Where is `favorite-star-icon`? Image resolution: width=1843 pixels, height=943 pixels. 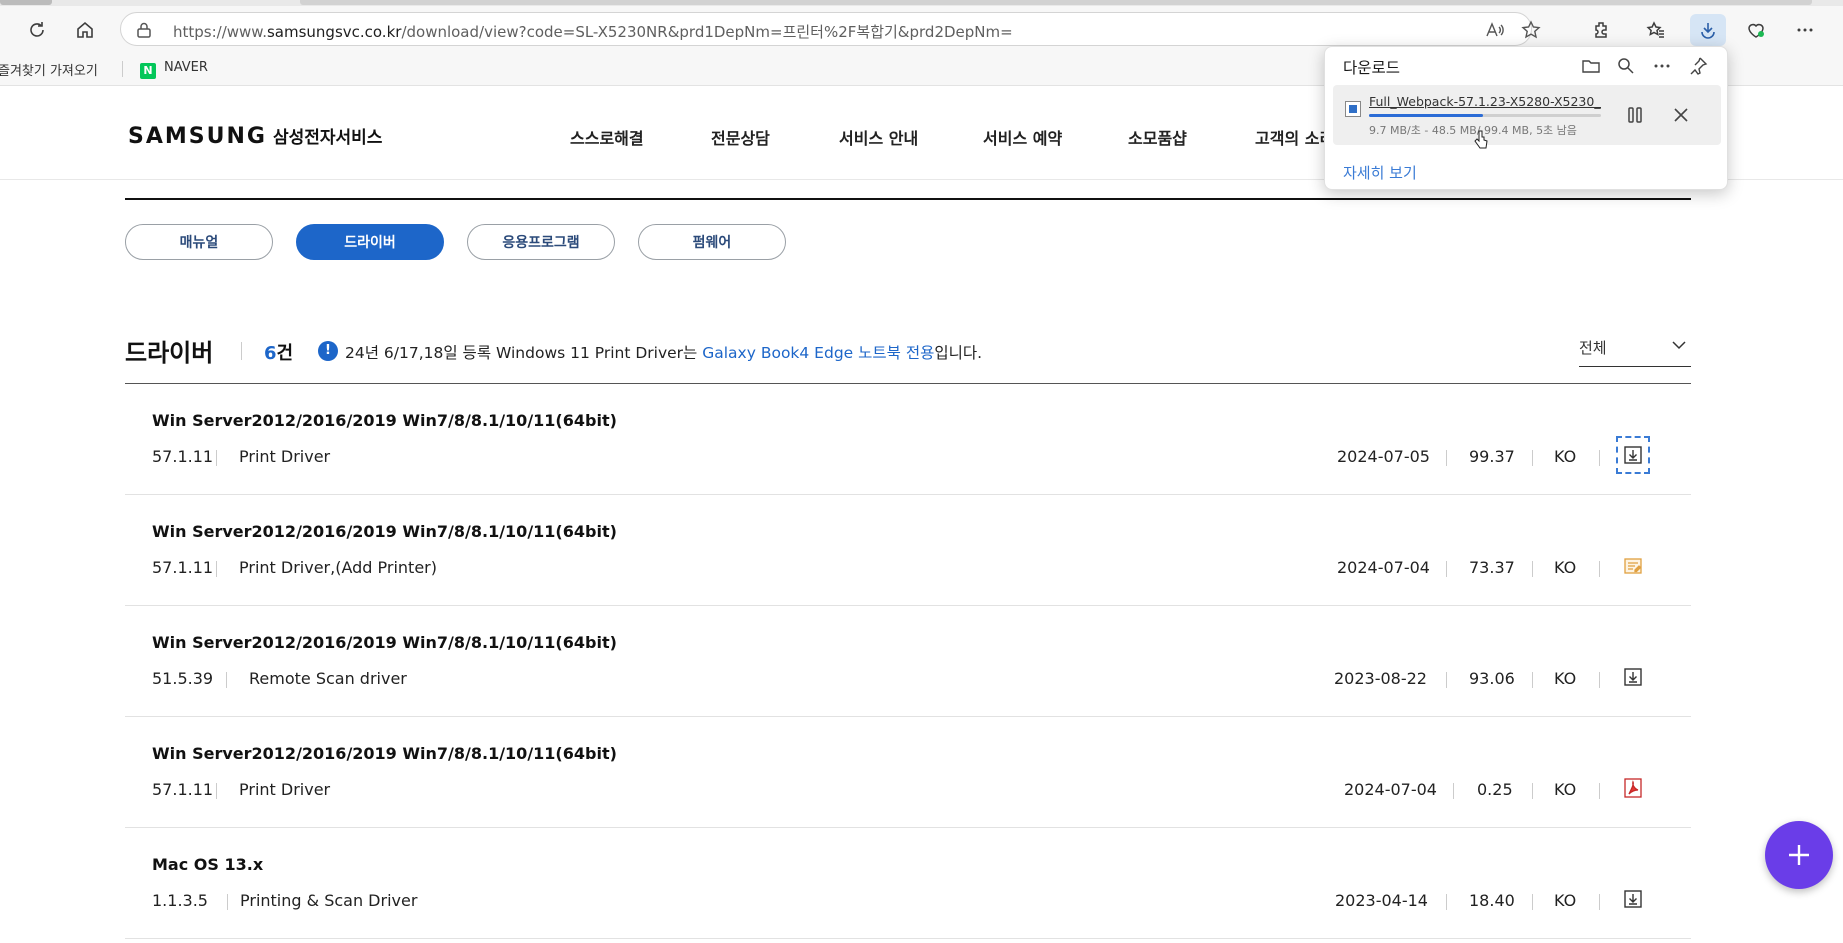
favorite-star-icon is located at coordinates (1531, 30).